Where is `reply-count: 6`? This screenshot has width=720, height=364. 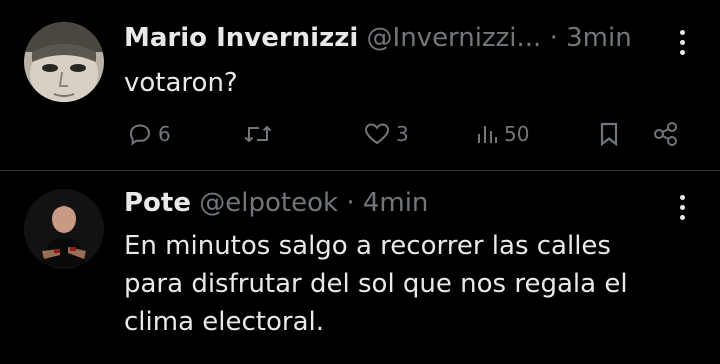 reply-count: 6 is located at coordinates (164, 134).